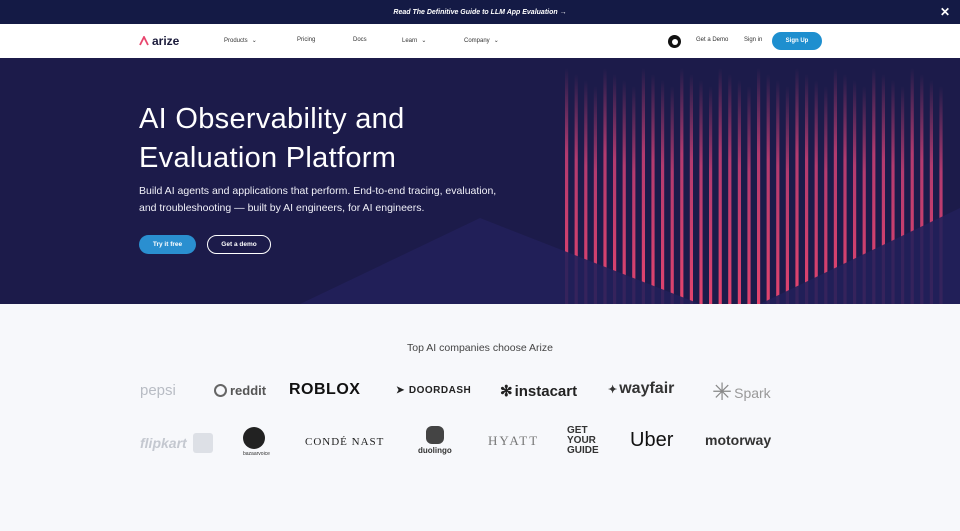 This screenshot has width=960, height=531. I want to click on customer-logo-hyatt: HYATT, so click(514, 440).